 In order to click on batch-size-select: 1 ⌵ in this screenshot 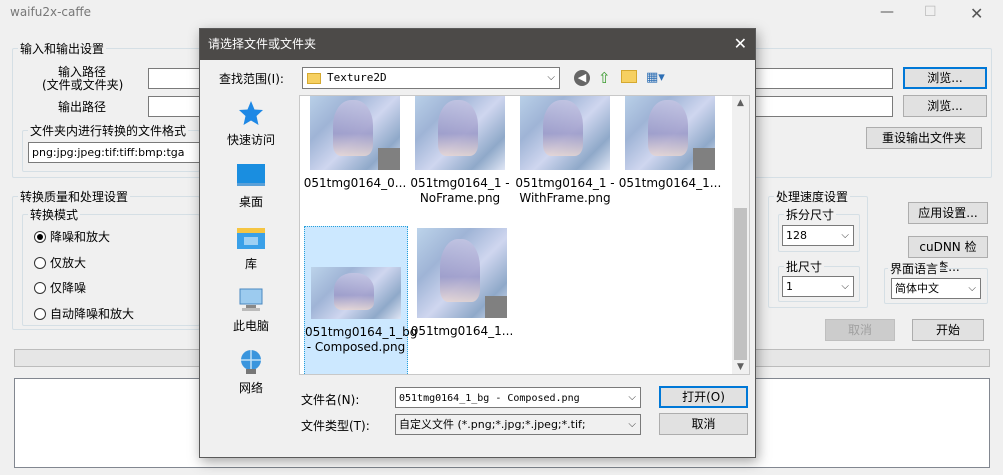, I will do `click(818, 286)`.